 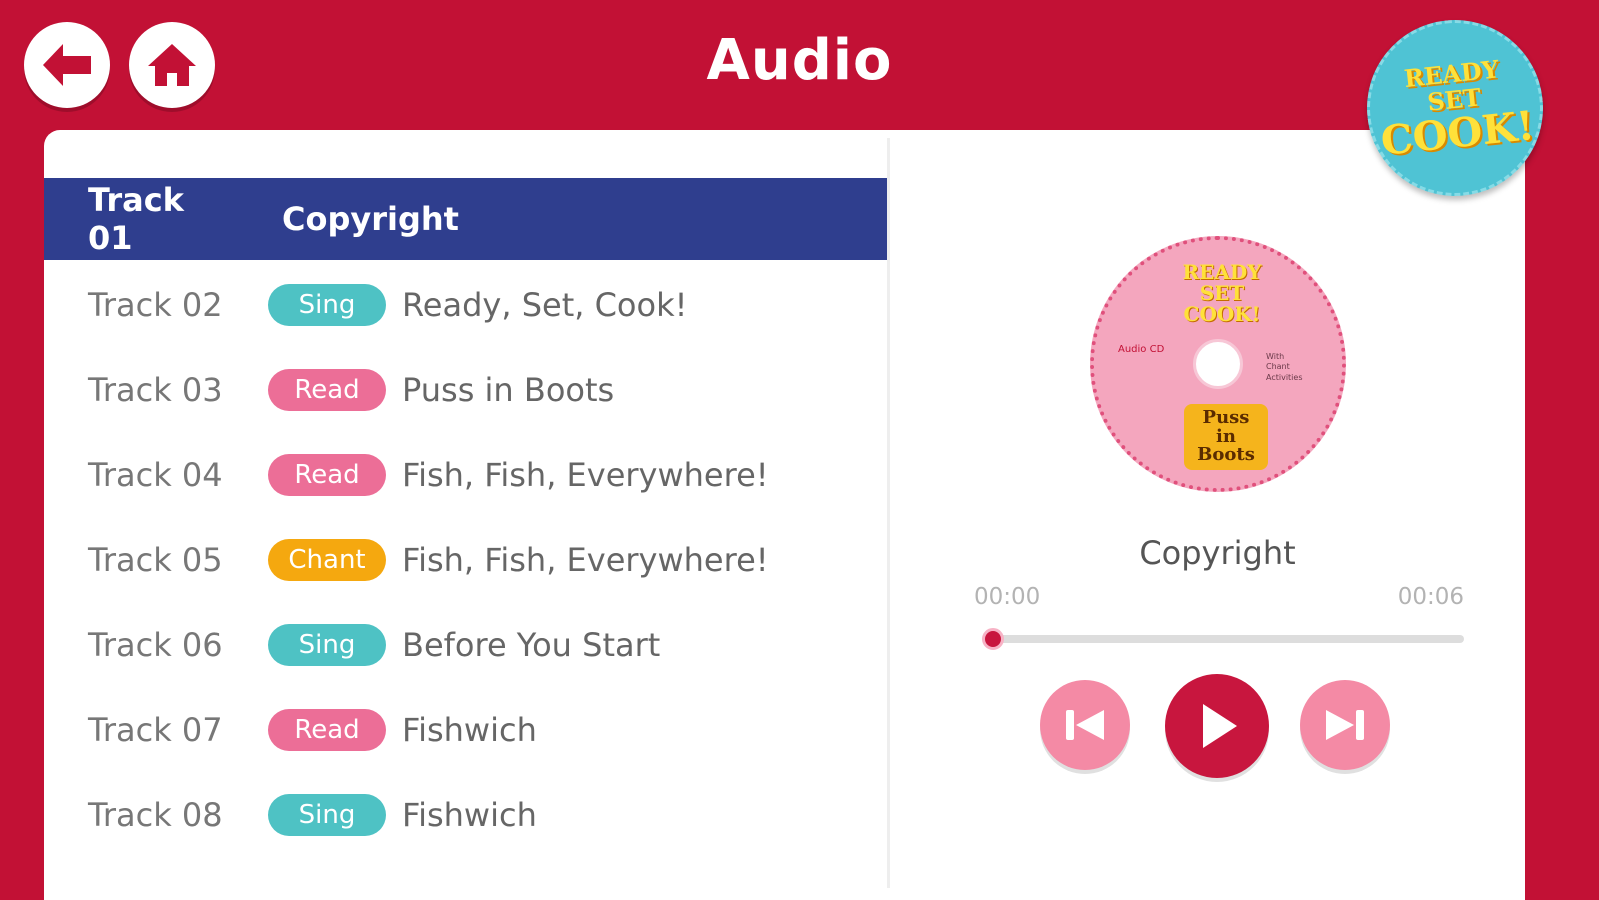 I want to click on cd-label-right-3: Activities, so click(x=1284, y=377).